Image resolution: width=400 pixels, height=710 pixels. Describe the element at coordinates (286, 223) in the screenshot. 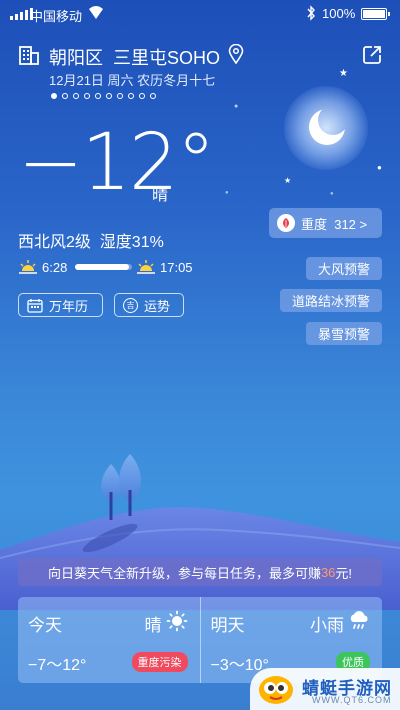

I see `leaf-icon` at that location.